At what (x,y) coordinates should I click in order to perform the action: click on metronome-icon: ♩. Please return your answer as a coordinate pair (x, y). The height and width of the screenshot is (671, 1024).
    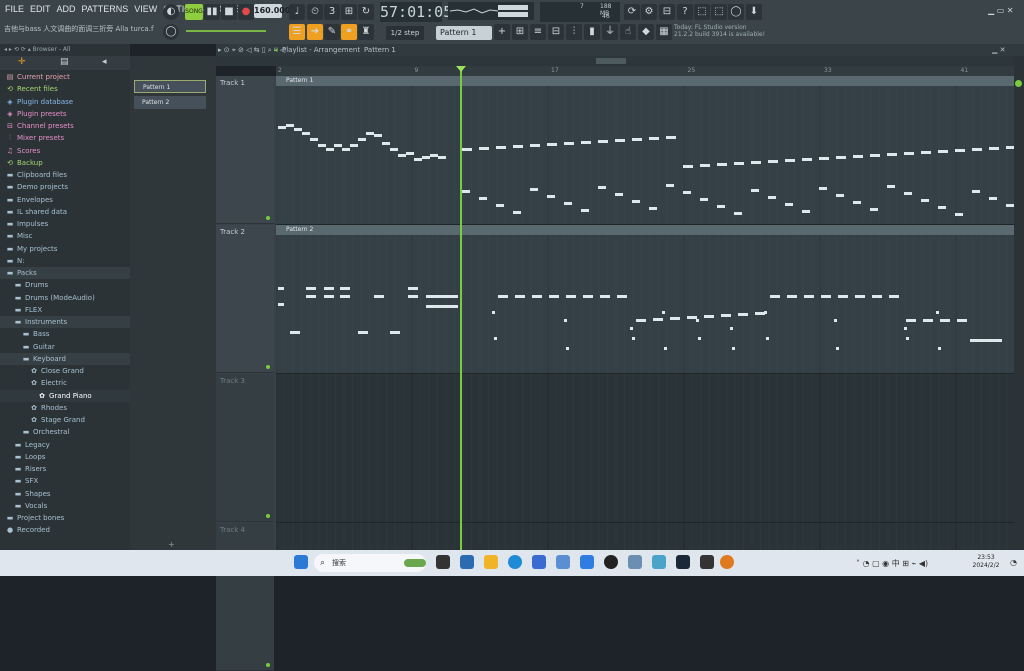
    Looking at the image, I should click on (297, 12).